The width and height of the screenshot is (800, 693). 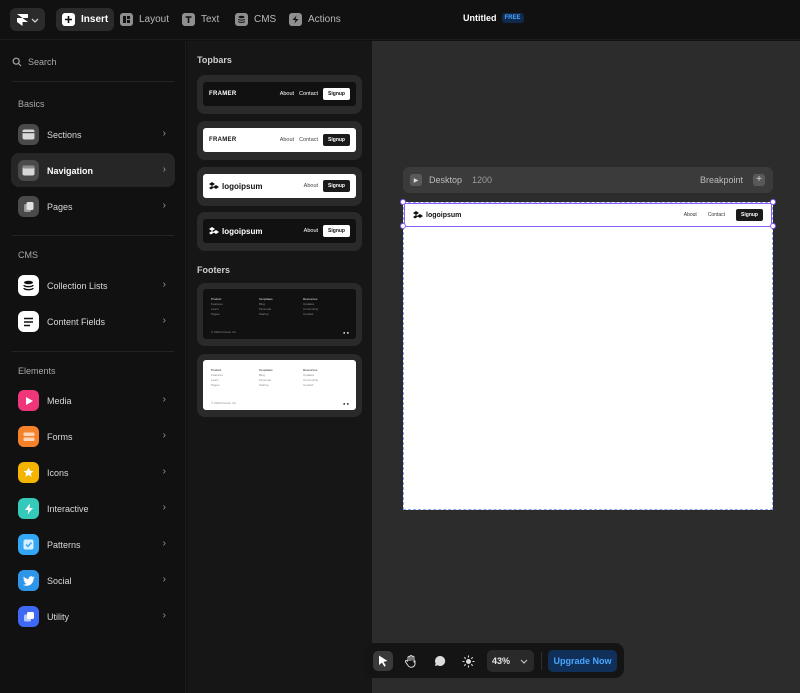 I want to click on sidebar-item-content-fields: Content Fields ›, so click(x=93, y=321).